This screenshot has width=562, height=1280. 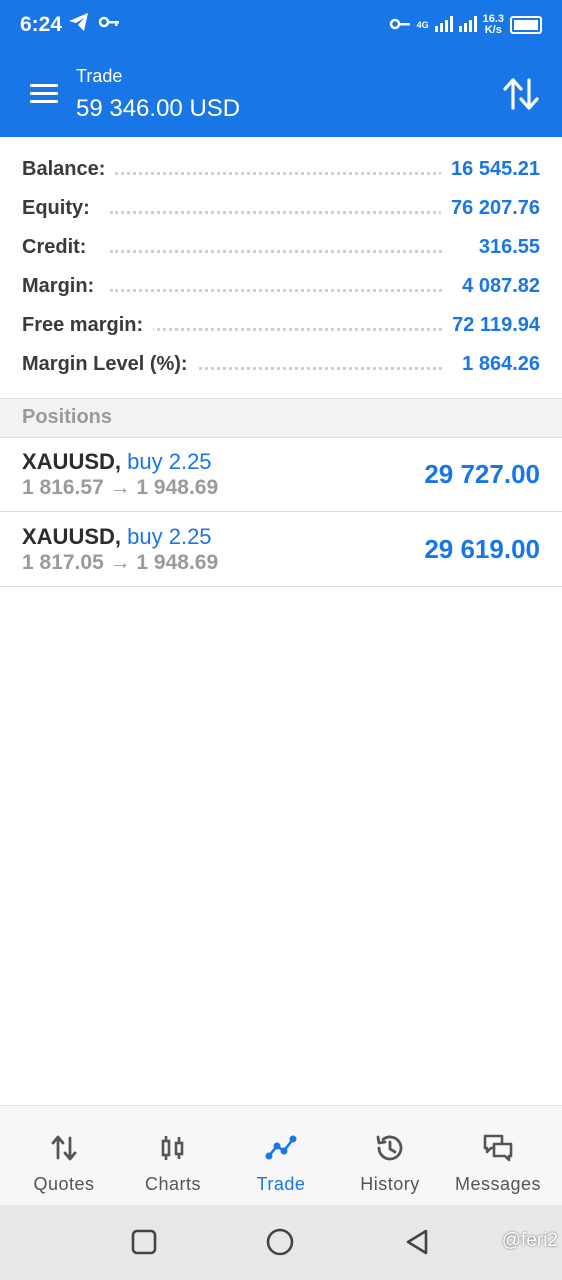 I want to click on quotes-icon, so click(x=64, y=1148).